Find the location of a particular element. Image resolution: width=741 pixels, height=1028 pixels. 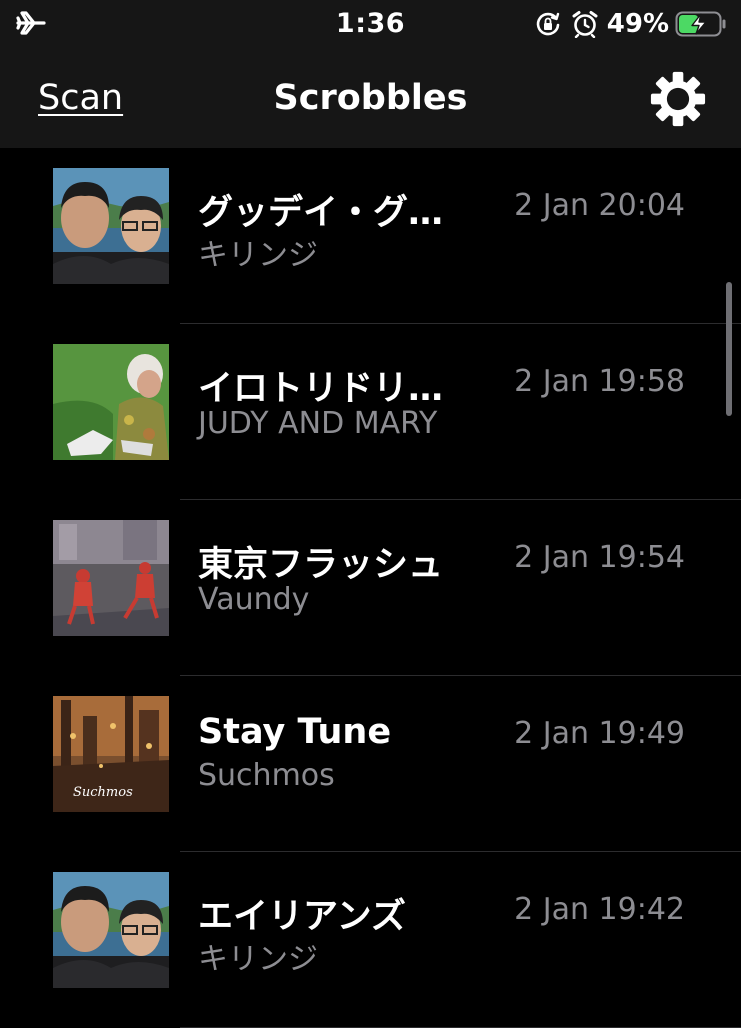

track-title: エイリアンズ is located at coordinates (302, 917).